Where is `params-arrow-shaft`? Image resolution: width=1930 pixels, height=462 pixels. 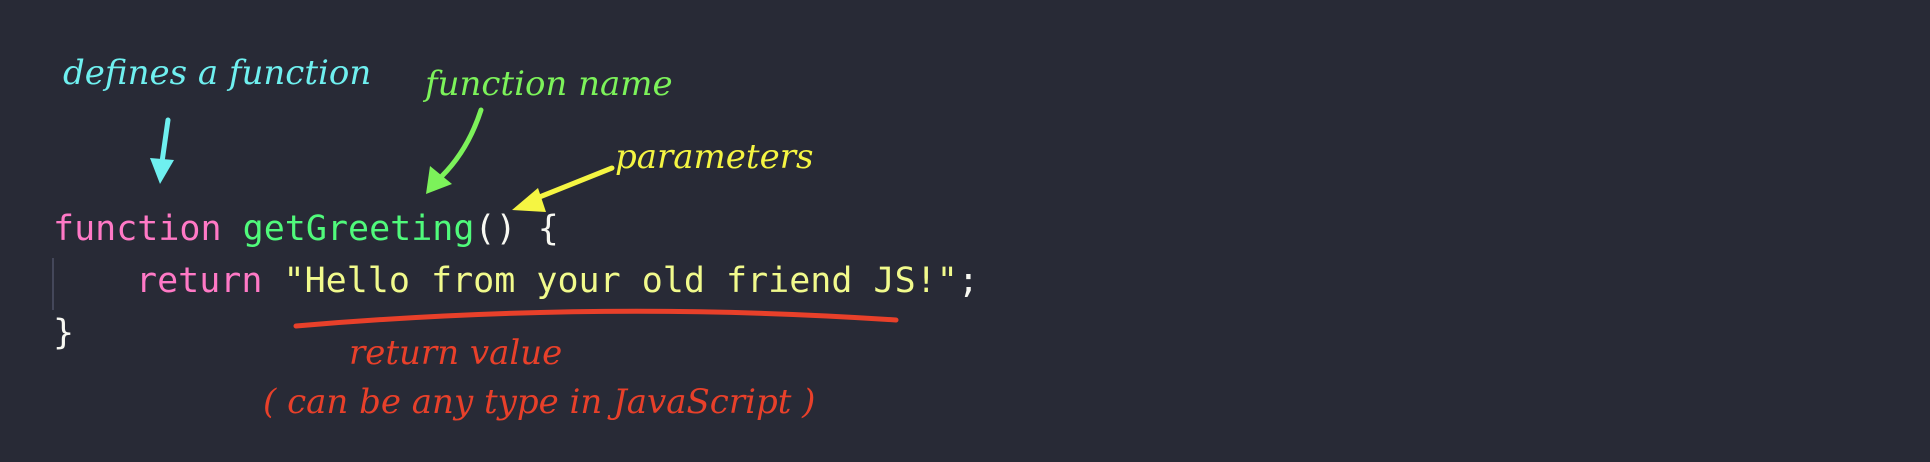 params-arrow-shaft is located at coordinates (572, 184).